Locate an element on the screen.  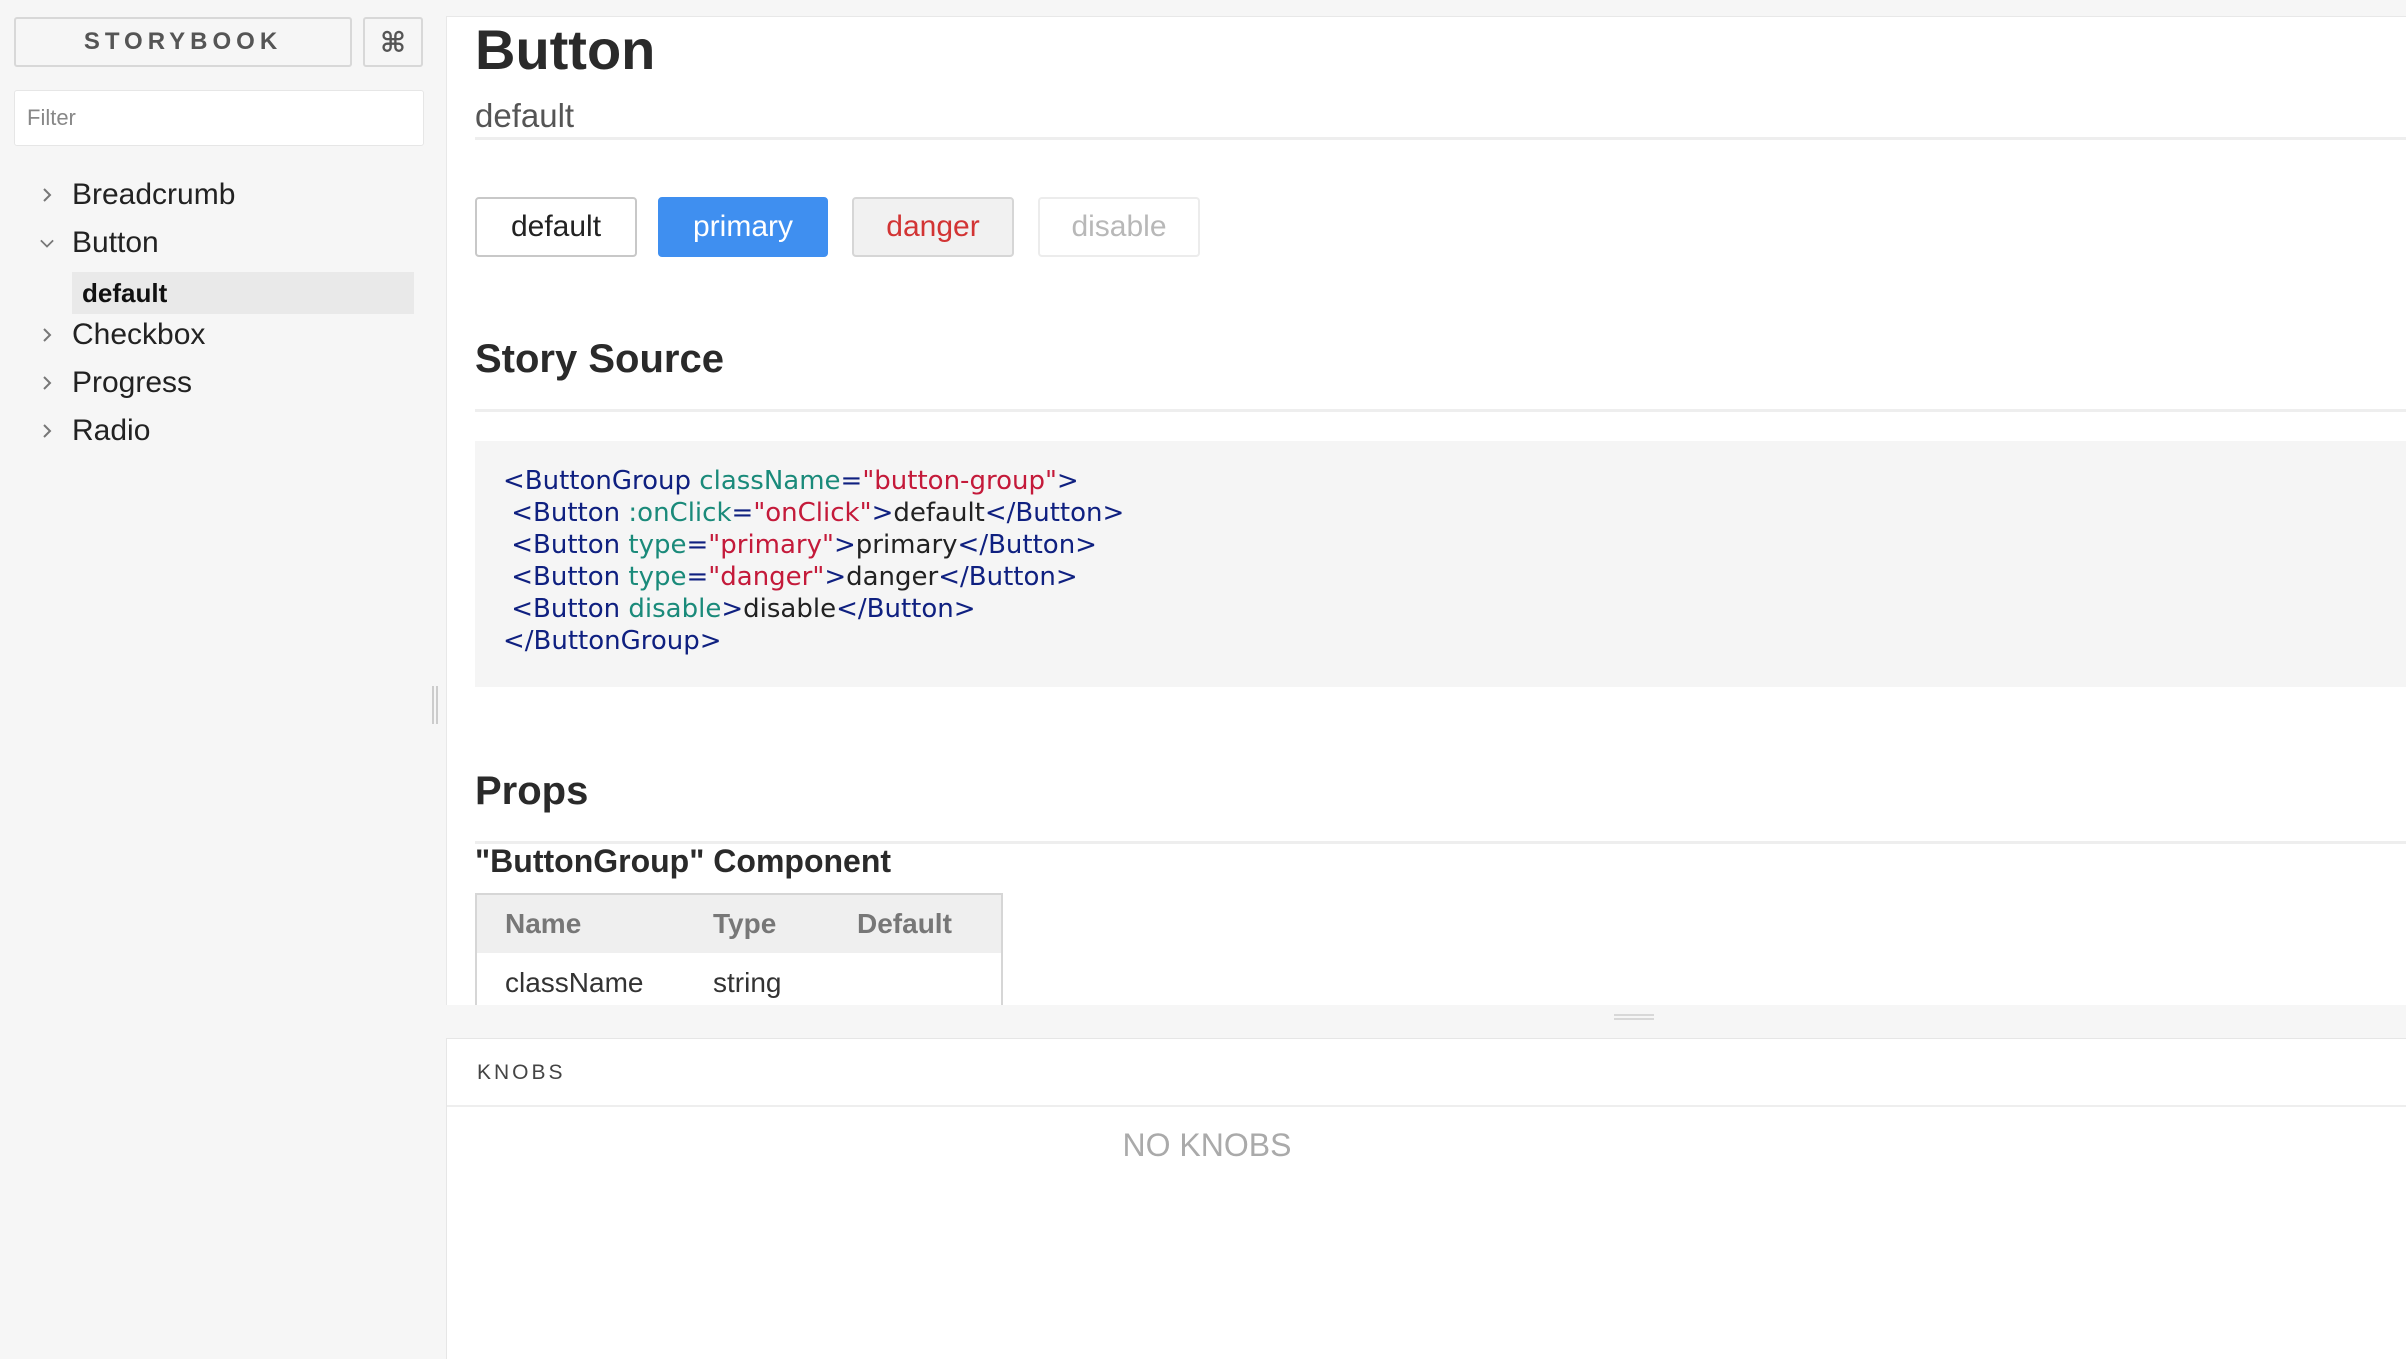
column-header-type: Type is located at coordinates (745, 923).